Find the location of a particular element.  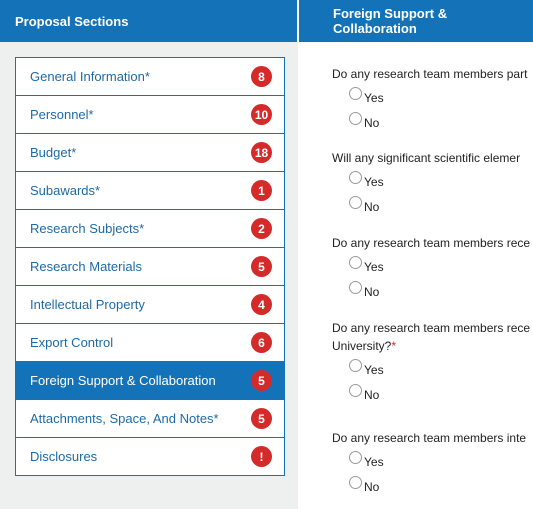

issue-count-badge: 10 is located at coordinates (261, 114).